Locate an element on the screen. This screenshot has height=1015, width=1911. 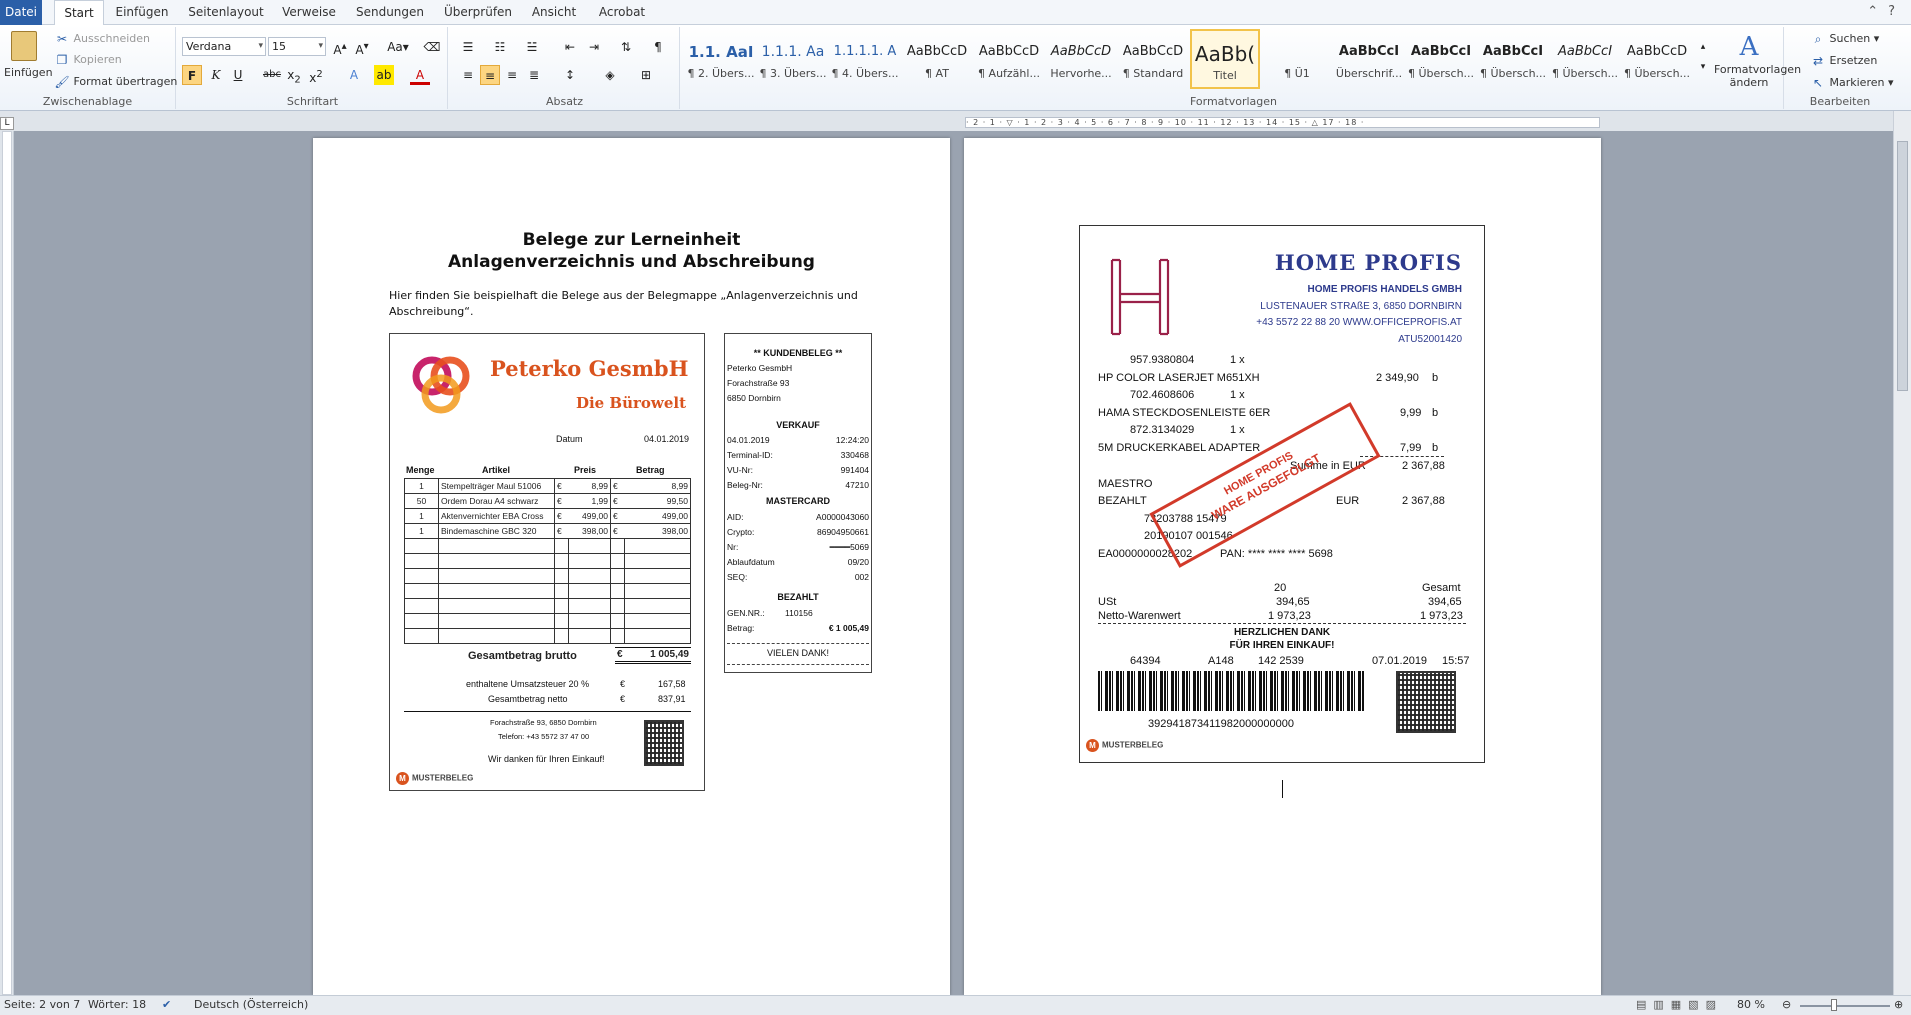
footer-a: 64394 is located at coordinates (1145, 661).